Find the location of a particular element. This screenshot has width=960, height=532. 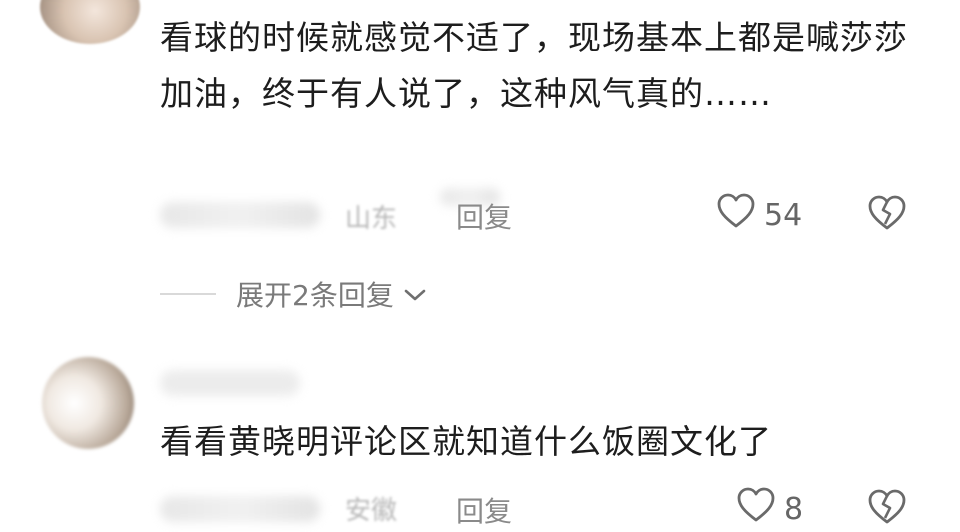

expand-replies-label: 展开2条回复 is located at coordinates (315, 295).